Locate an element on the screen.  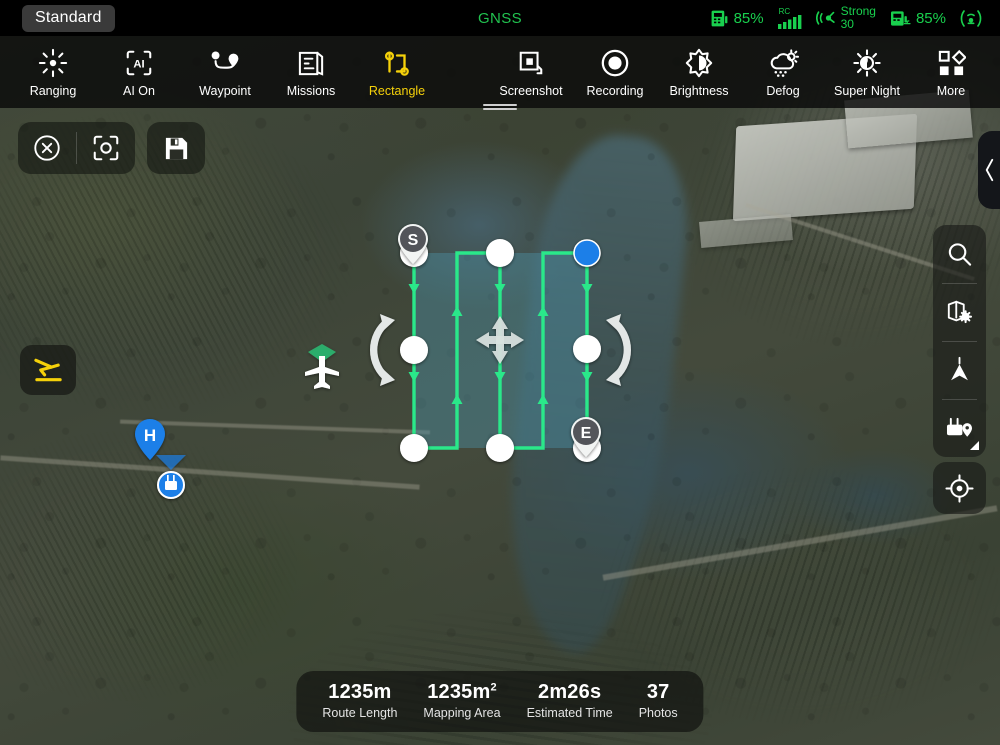
focus-frame-icon is located at coordinates (106, 148).